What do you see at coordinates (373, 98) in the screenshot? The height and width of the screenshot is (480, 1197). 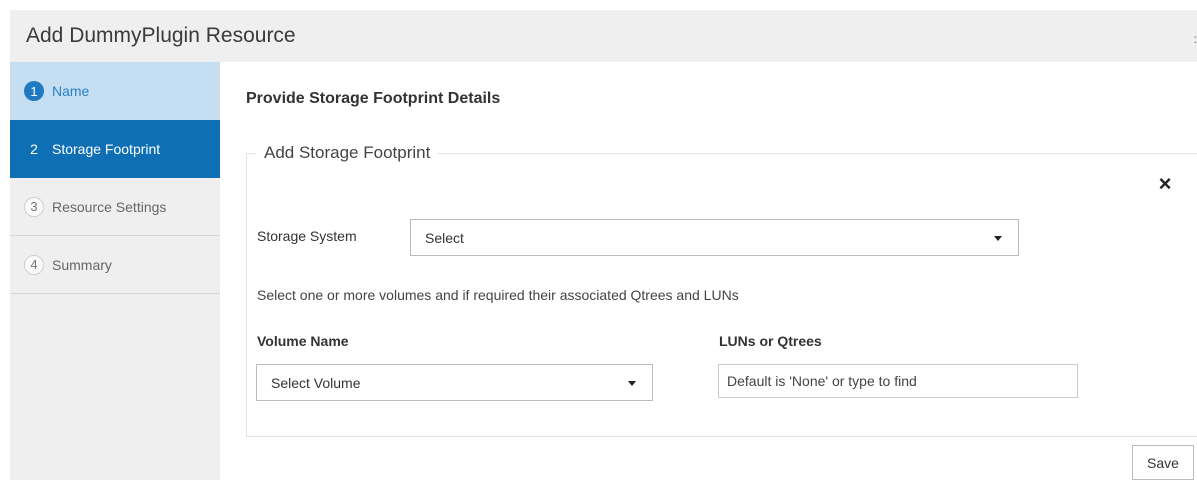 I see `page-heading: Provide Storage Footprint Details` at bounding box center [373, 98].